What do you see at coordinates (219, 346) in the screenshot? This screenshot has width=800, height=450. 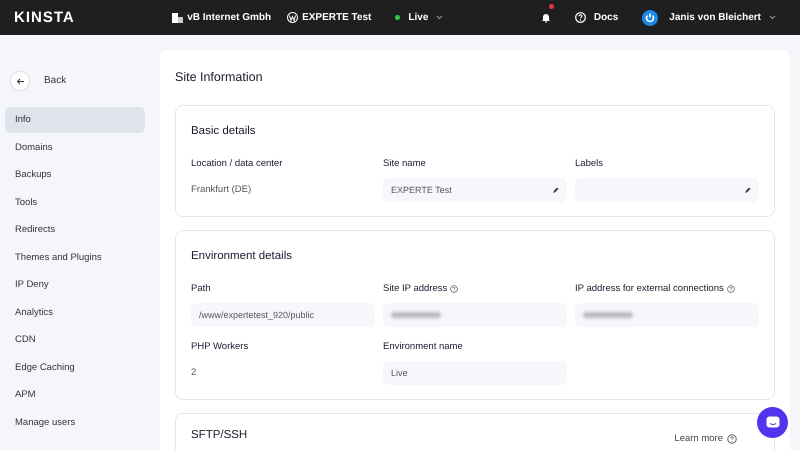 I see `field-label: PHP Workers` at bounding box center [219, 346].